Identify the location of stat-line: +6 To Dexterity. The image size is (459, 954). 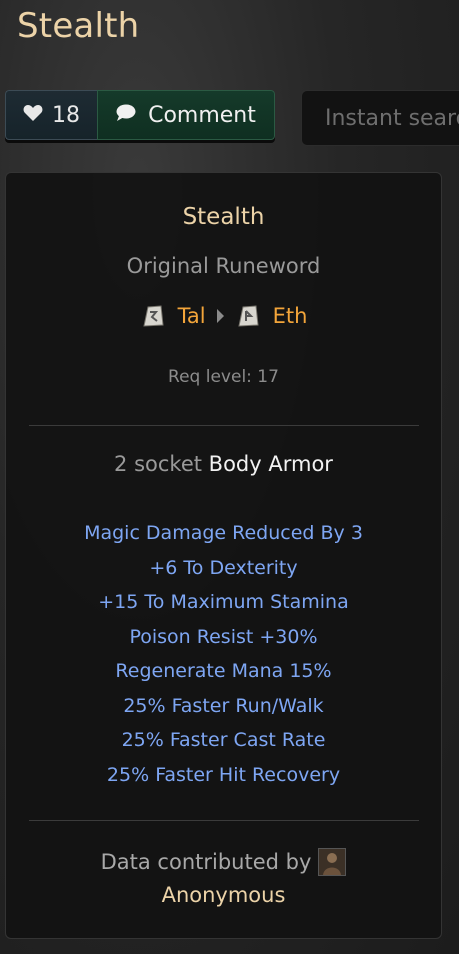
(223, 567).